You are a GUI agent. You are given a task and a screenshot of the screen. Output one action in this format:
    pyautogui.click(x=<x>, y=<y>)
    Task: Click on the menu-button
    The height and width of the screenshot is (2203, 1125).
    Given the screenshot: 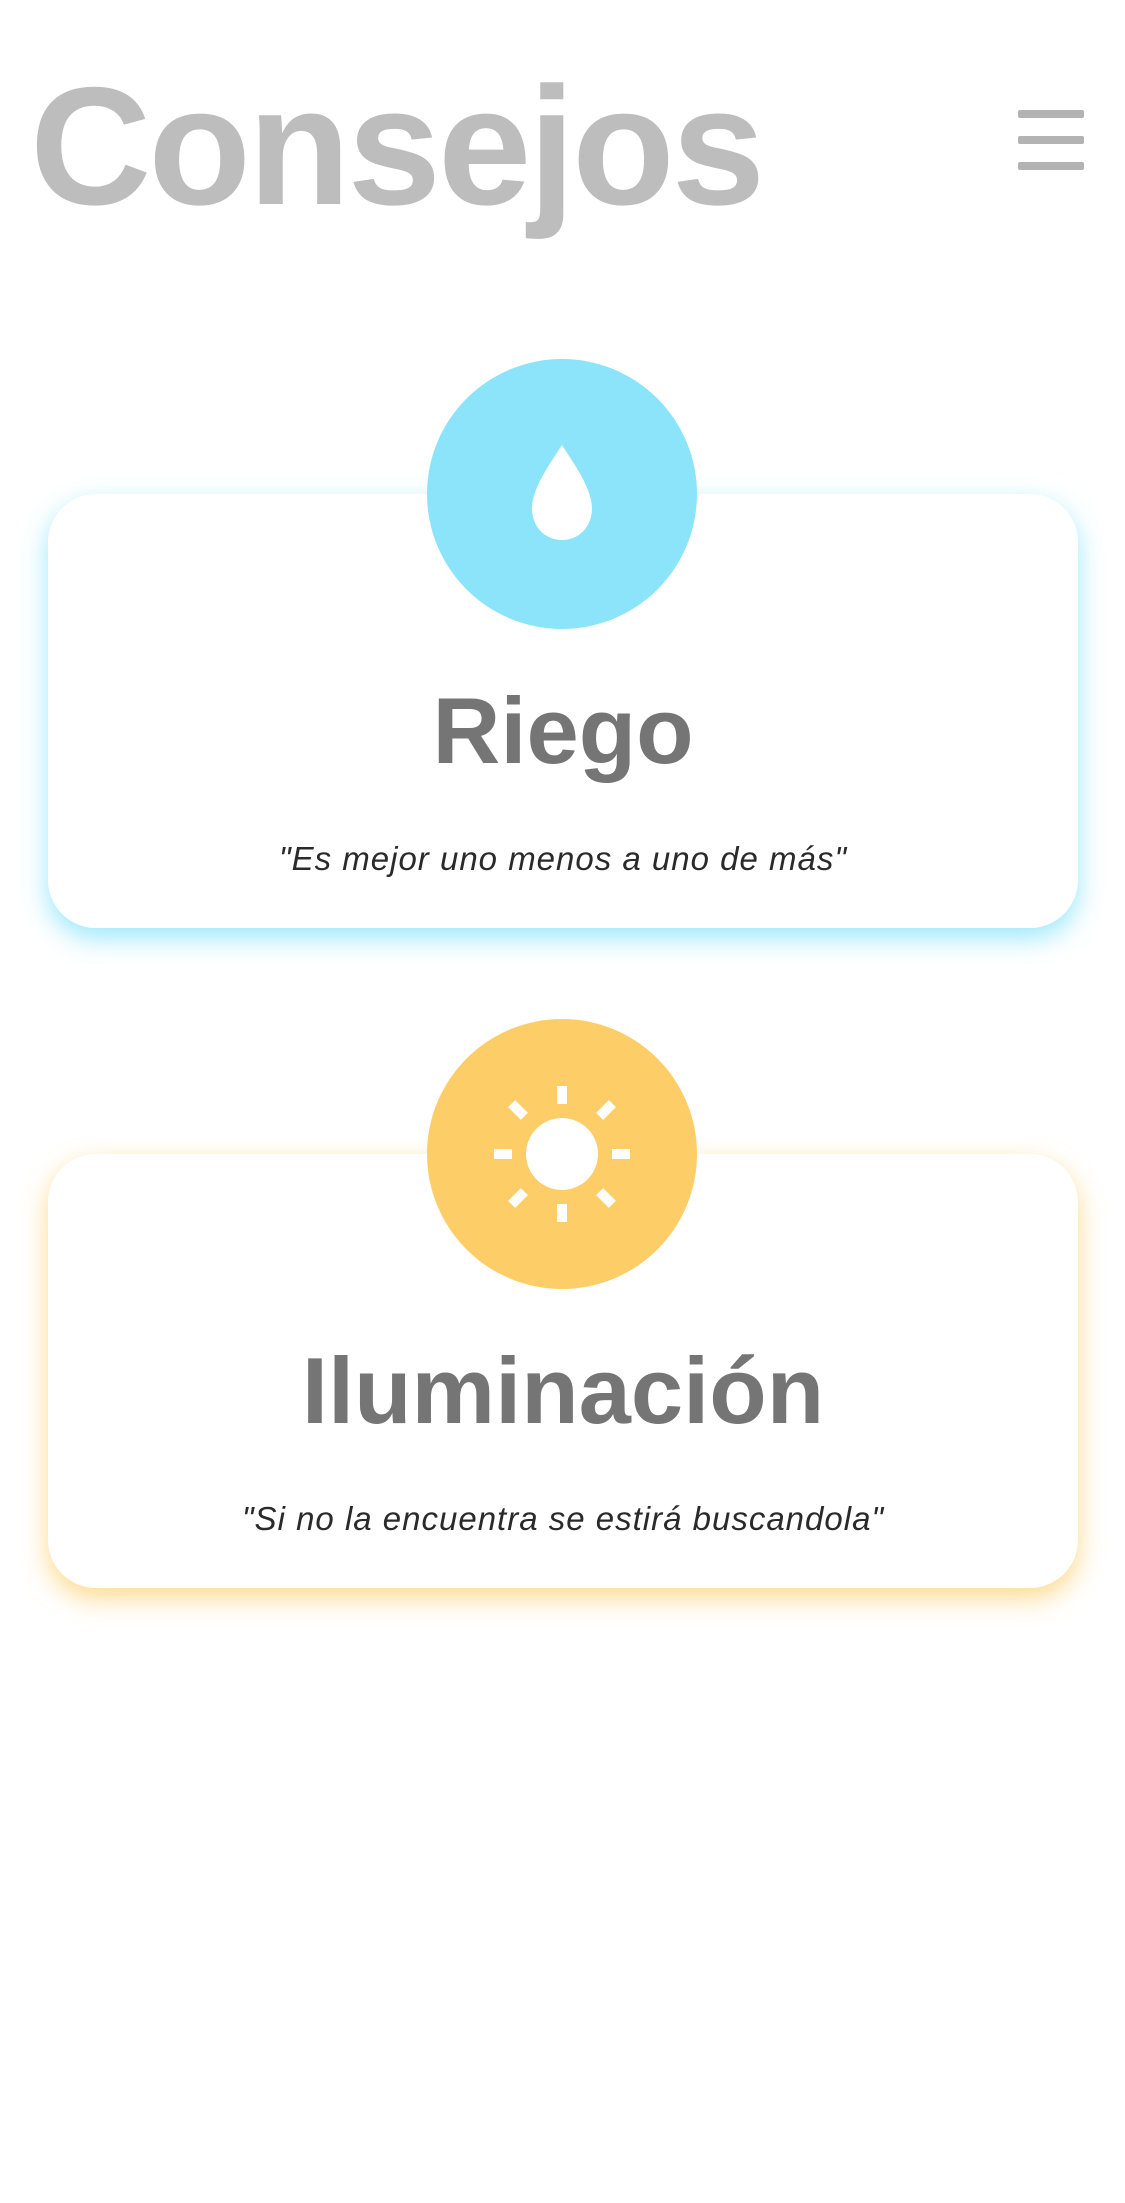 What is the action you would take?
    pyautogui.click(x=1052, y=140)
    